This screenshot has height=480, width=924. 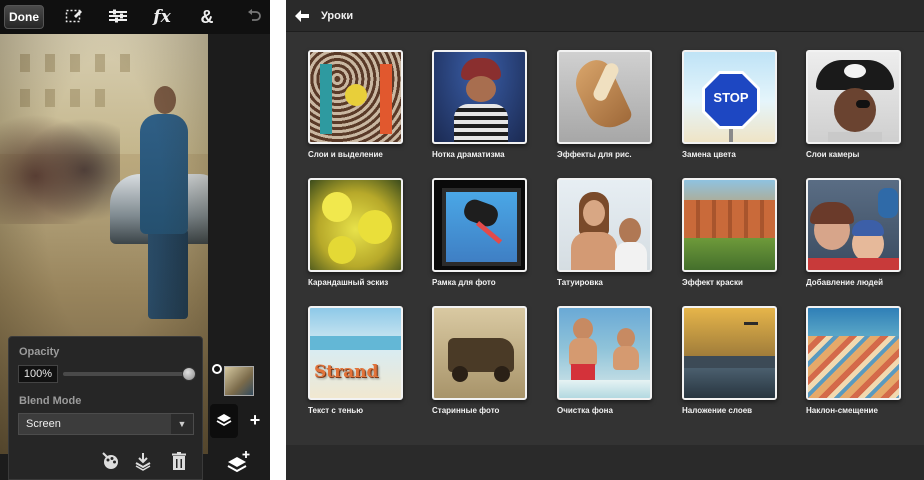 What do you see at coordinates (842, 410) in the screenshot?
I see `tutorial-label: Наклон-смещение` at bounding box center [842, 410].